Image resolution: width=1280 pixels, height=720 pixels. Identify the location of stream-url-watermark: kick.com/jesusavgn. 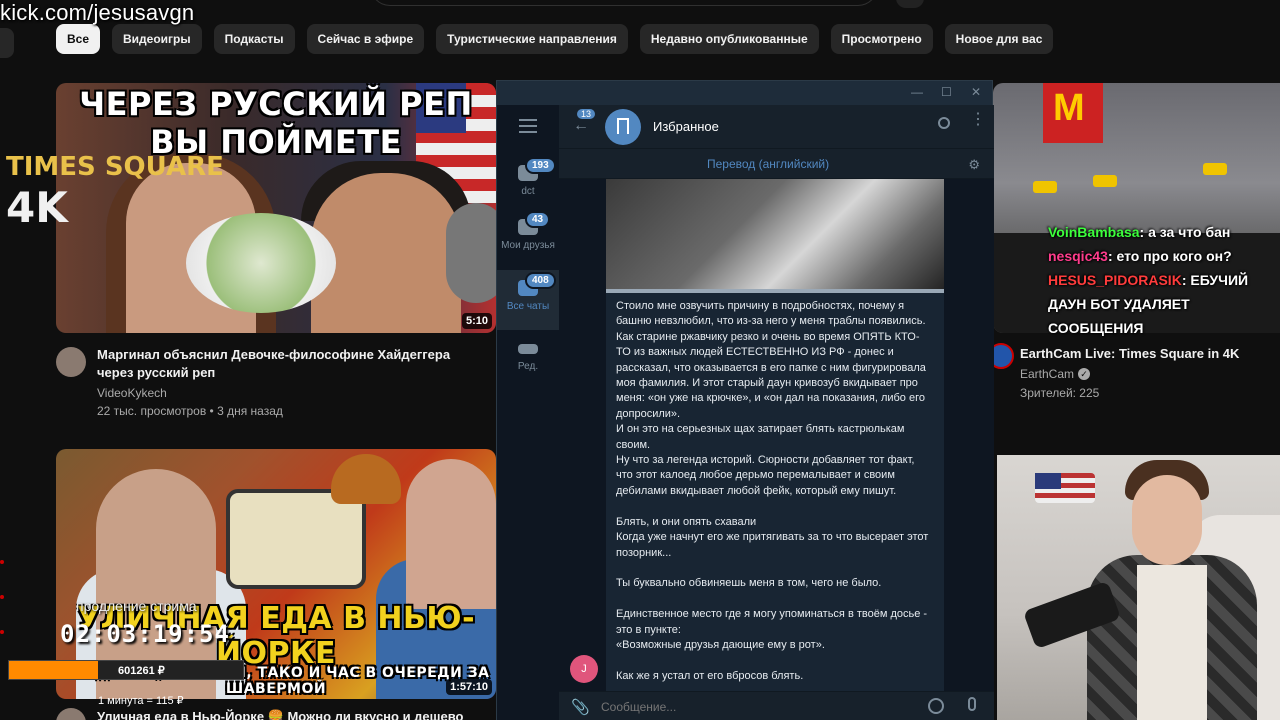
(97, 12).